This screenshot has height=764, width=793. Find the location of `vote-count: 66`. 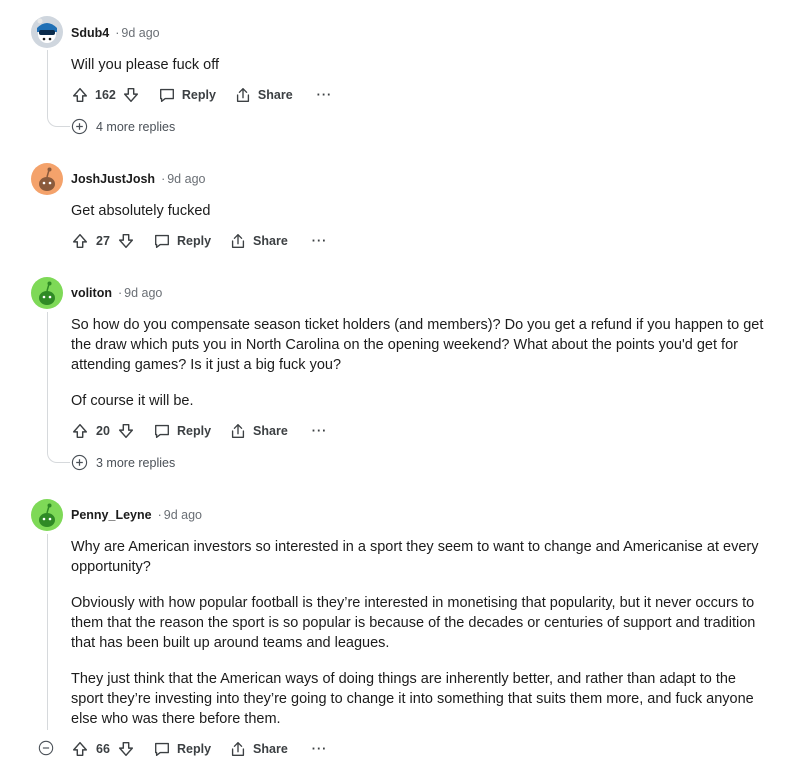

vote-count: 66 is located at coordinates (103, 749).